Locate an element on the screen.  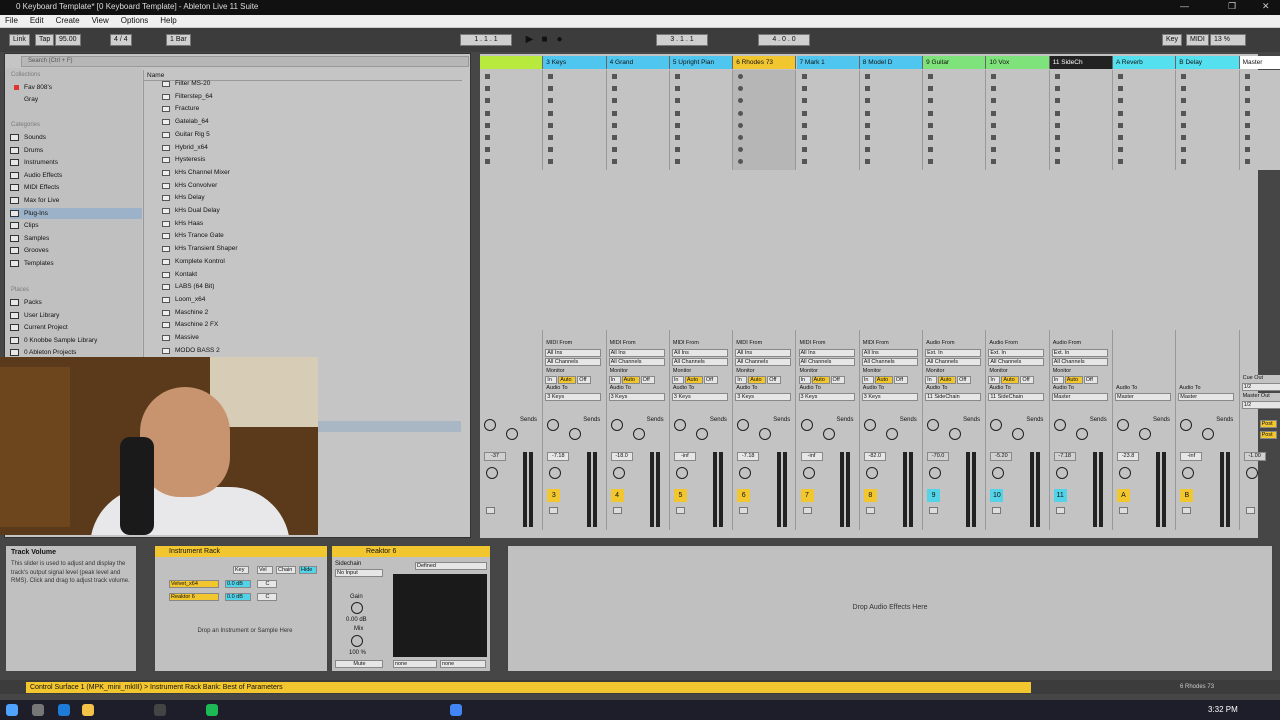
track-header: 5 Upright Pian is located at coordinates (701, 62).